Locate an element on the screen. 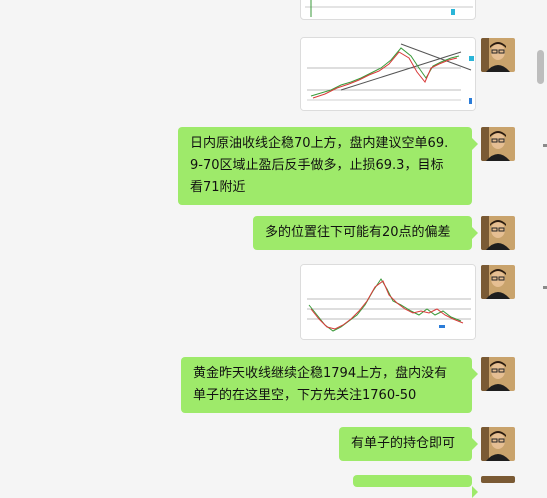 The height and width of the screenshot is (498, 547). chart-thumbnail is located at coordinates (389, 8).